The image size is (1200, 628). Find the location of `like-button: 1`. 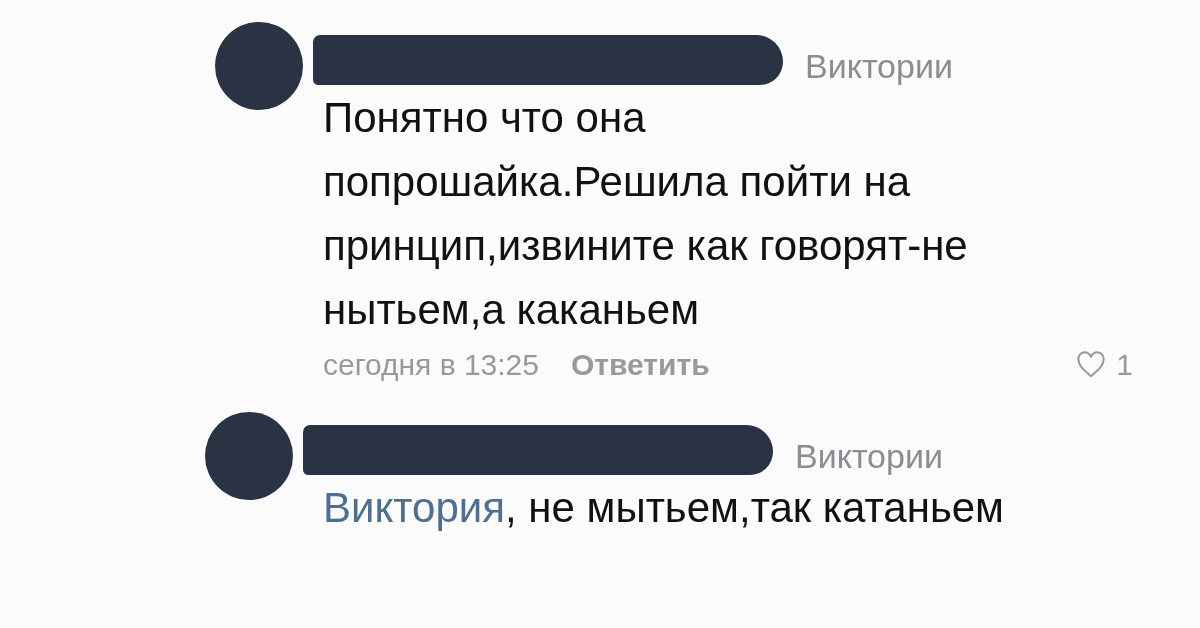

like-button: 1 is located at coordinates (1104, 365).